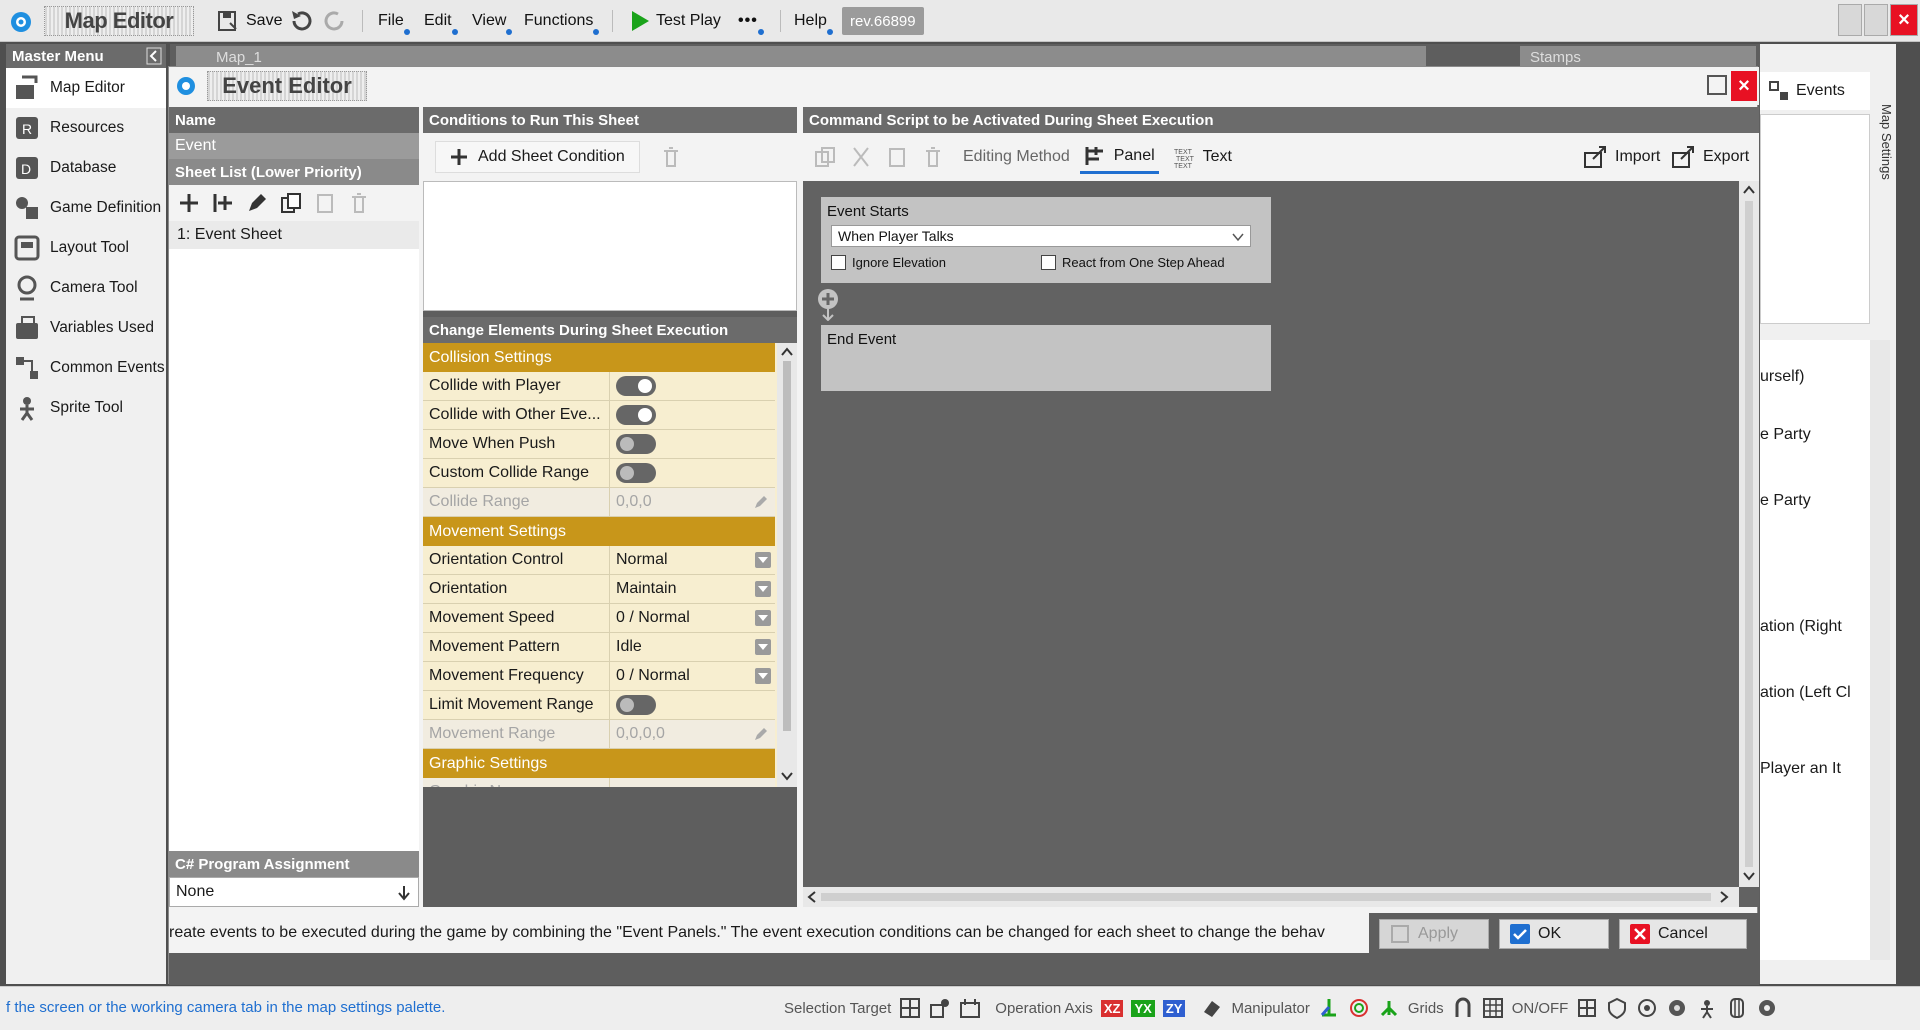  I want to click on light-icon, so click(1677, 1008).